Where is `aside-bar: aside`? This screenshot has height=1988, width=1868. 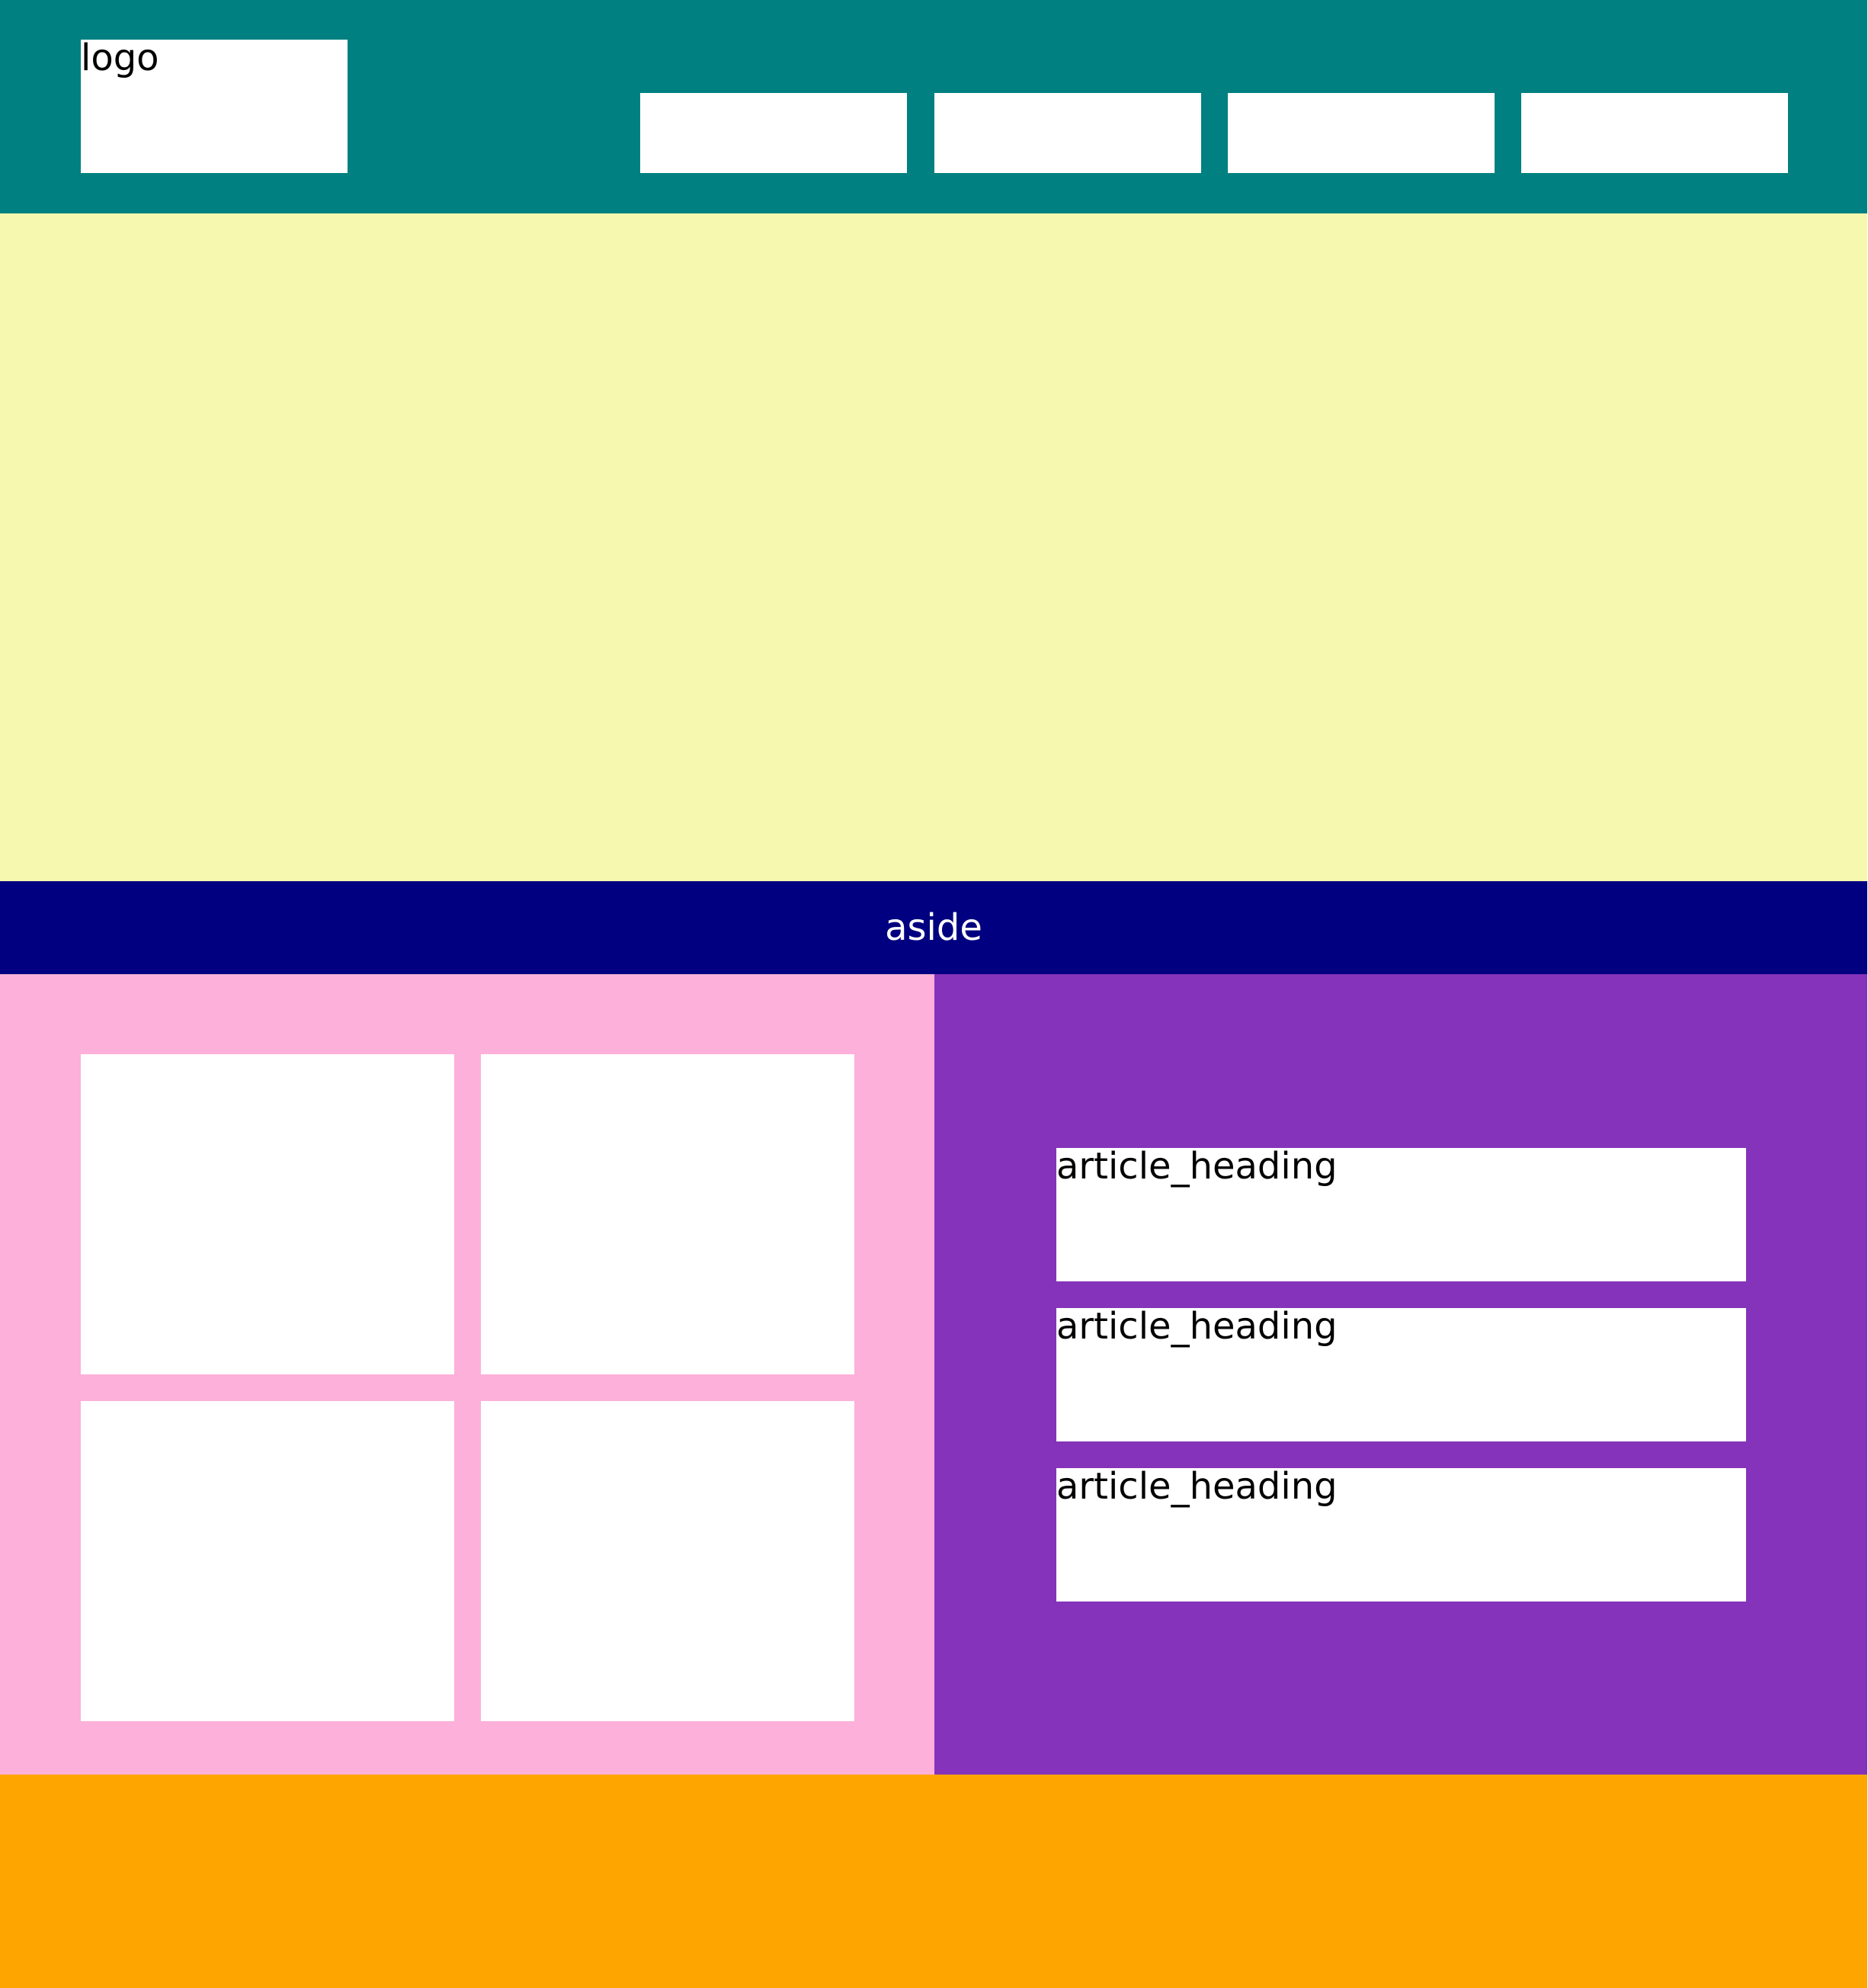
aside-bar: aside is located at coordinates (934, 927).